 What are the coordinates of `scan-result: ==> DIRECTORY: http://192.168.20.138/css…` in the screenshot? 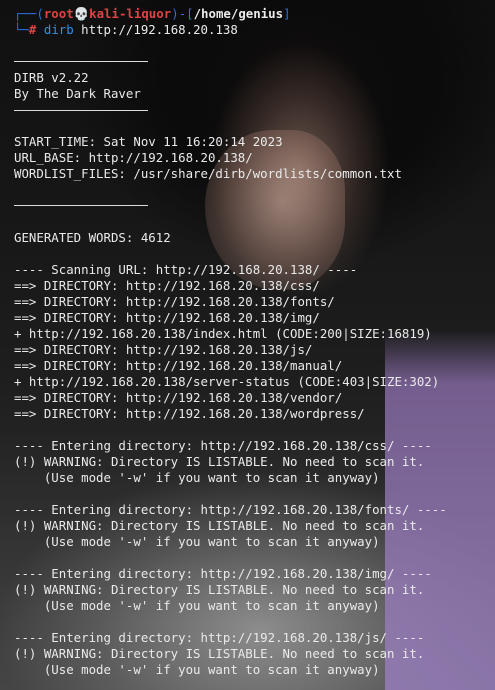 It's located at (167, 285).